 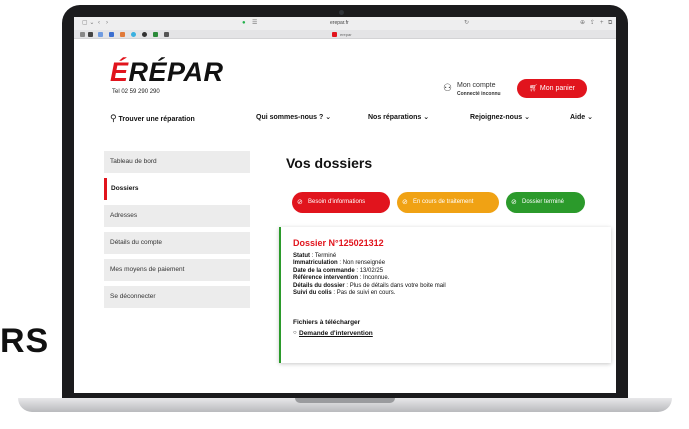 What do you see at coordinates (341, 12) in the screenshot?
I see `camera-dot` at bounding box center [341, 12].